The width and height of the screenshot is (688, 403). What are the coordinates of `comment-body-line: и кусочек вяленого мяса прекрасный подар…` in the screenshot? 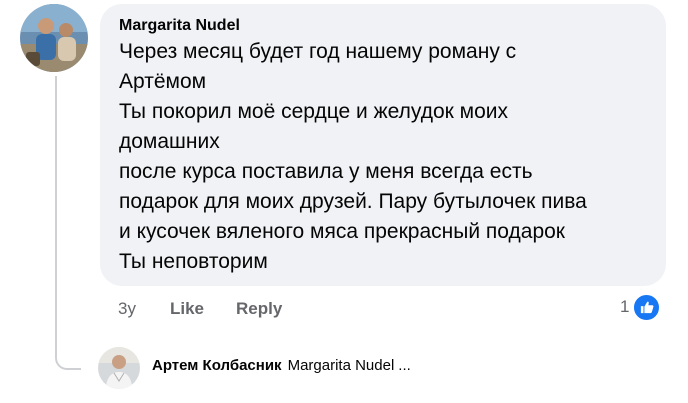 It's located at (342, 231).